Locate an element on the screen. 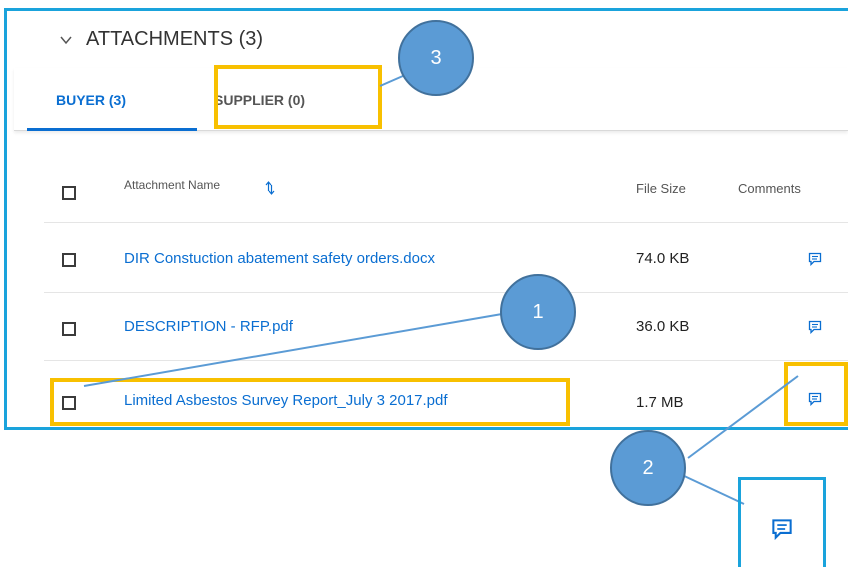 This screenshot has width=848, height=567. comment-icon is located at coordinates (782, 529).